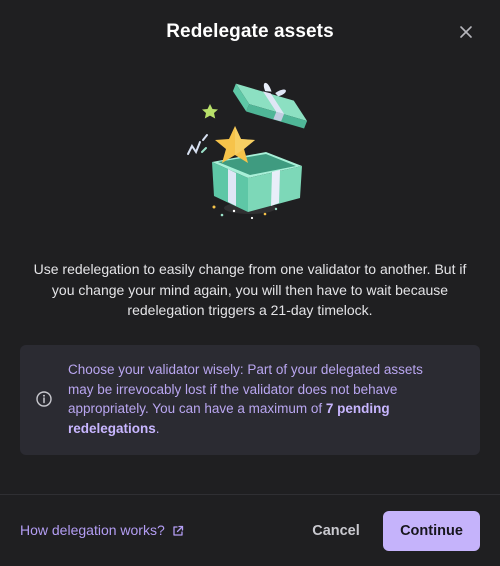  I want to click on info-icon, so click(44, 399).